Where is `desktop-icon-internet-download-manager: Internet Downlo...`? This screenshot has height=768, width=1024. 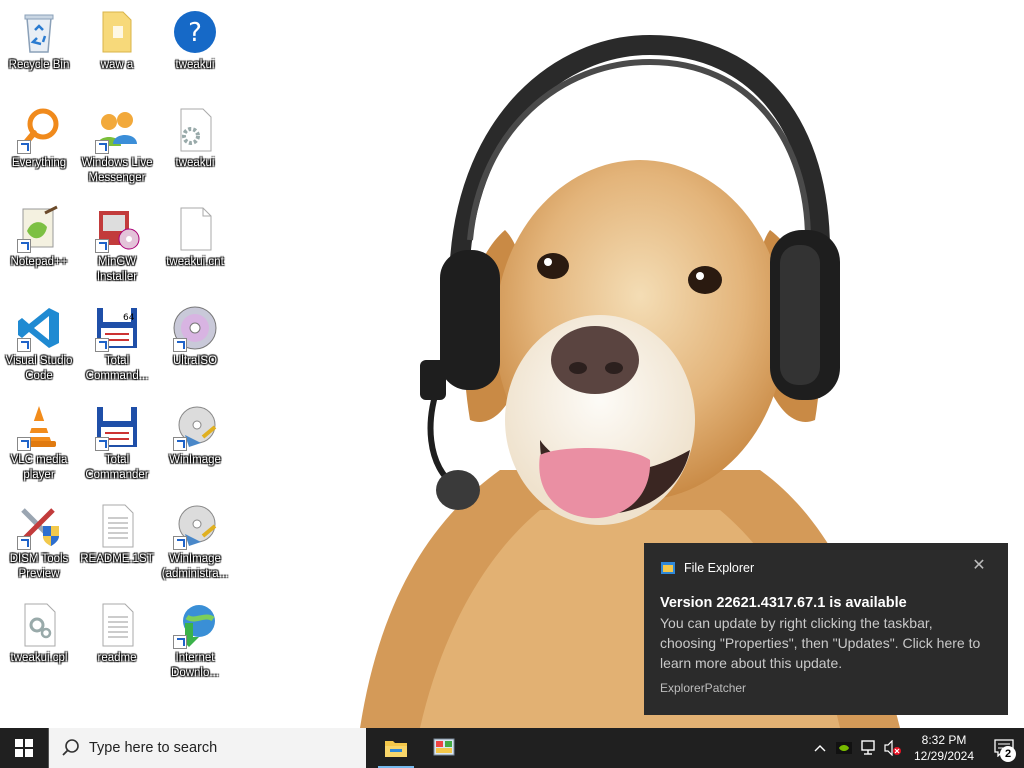
desktop-icon-internet-download-manager: Internet Downlo... is located at coordinates (195, 641).